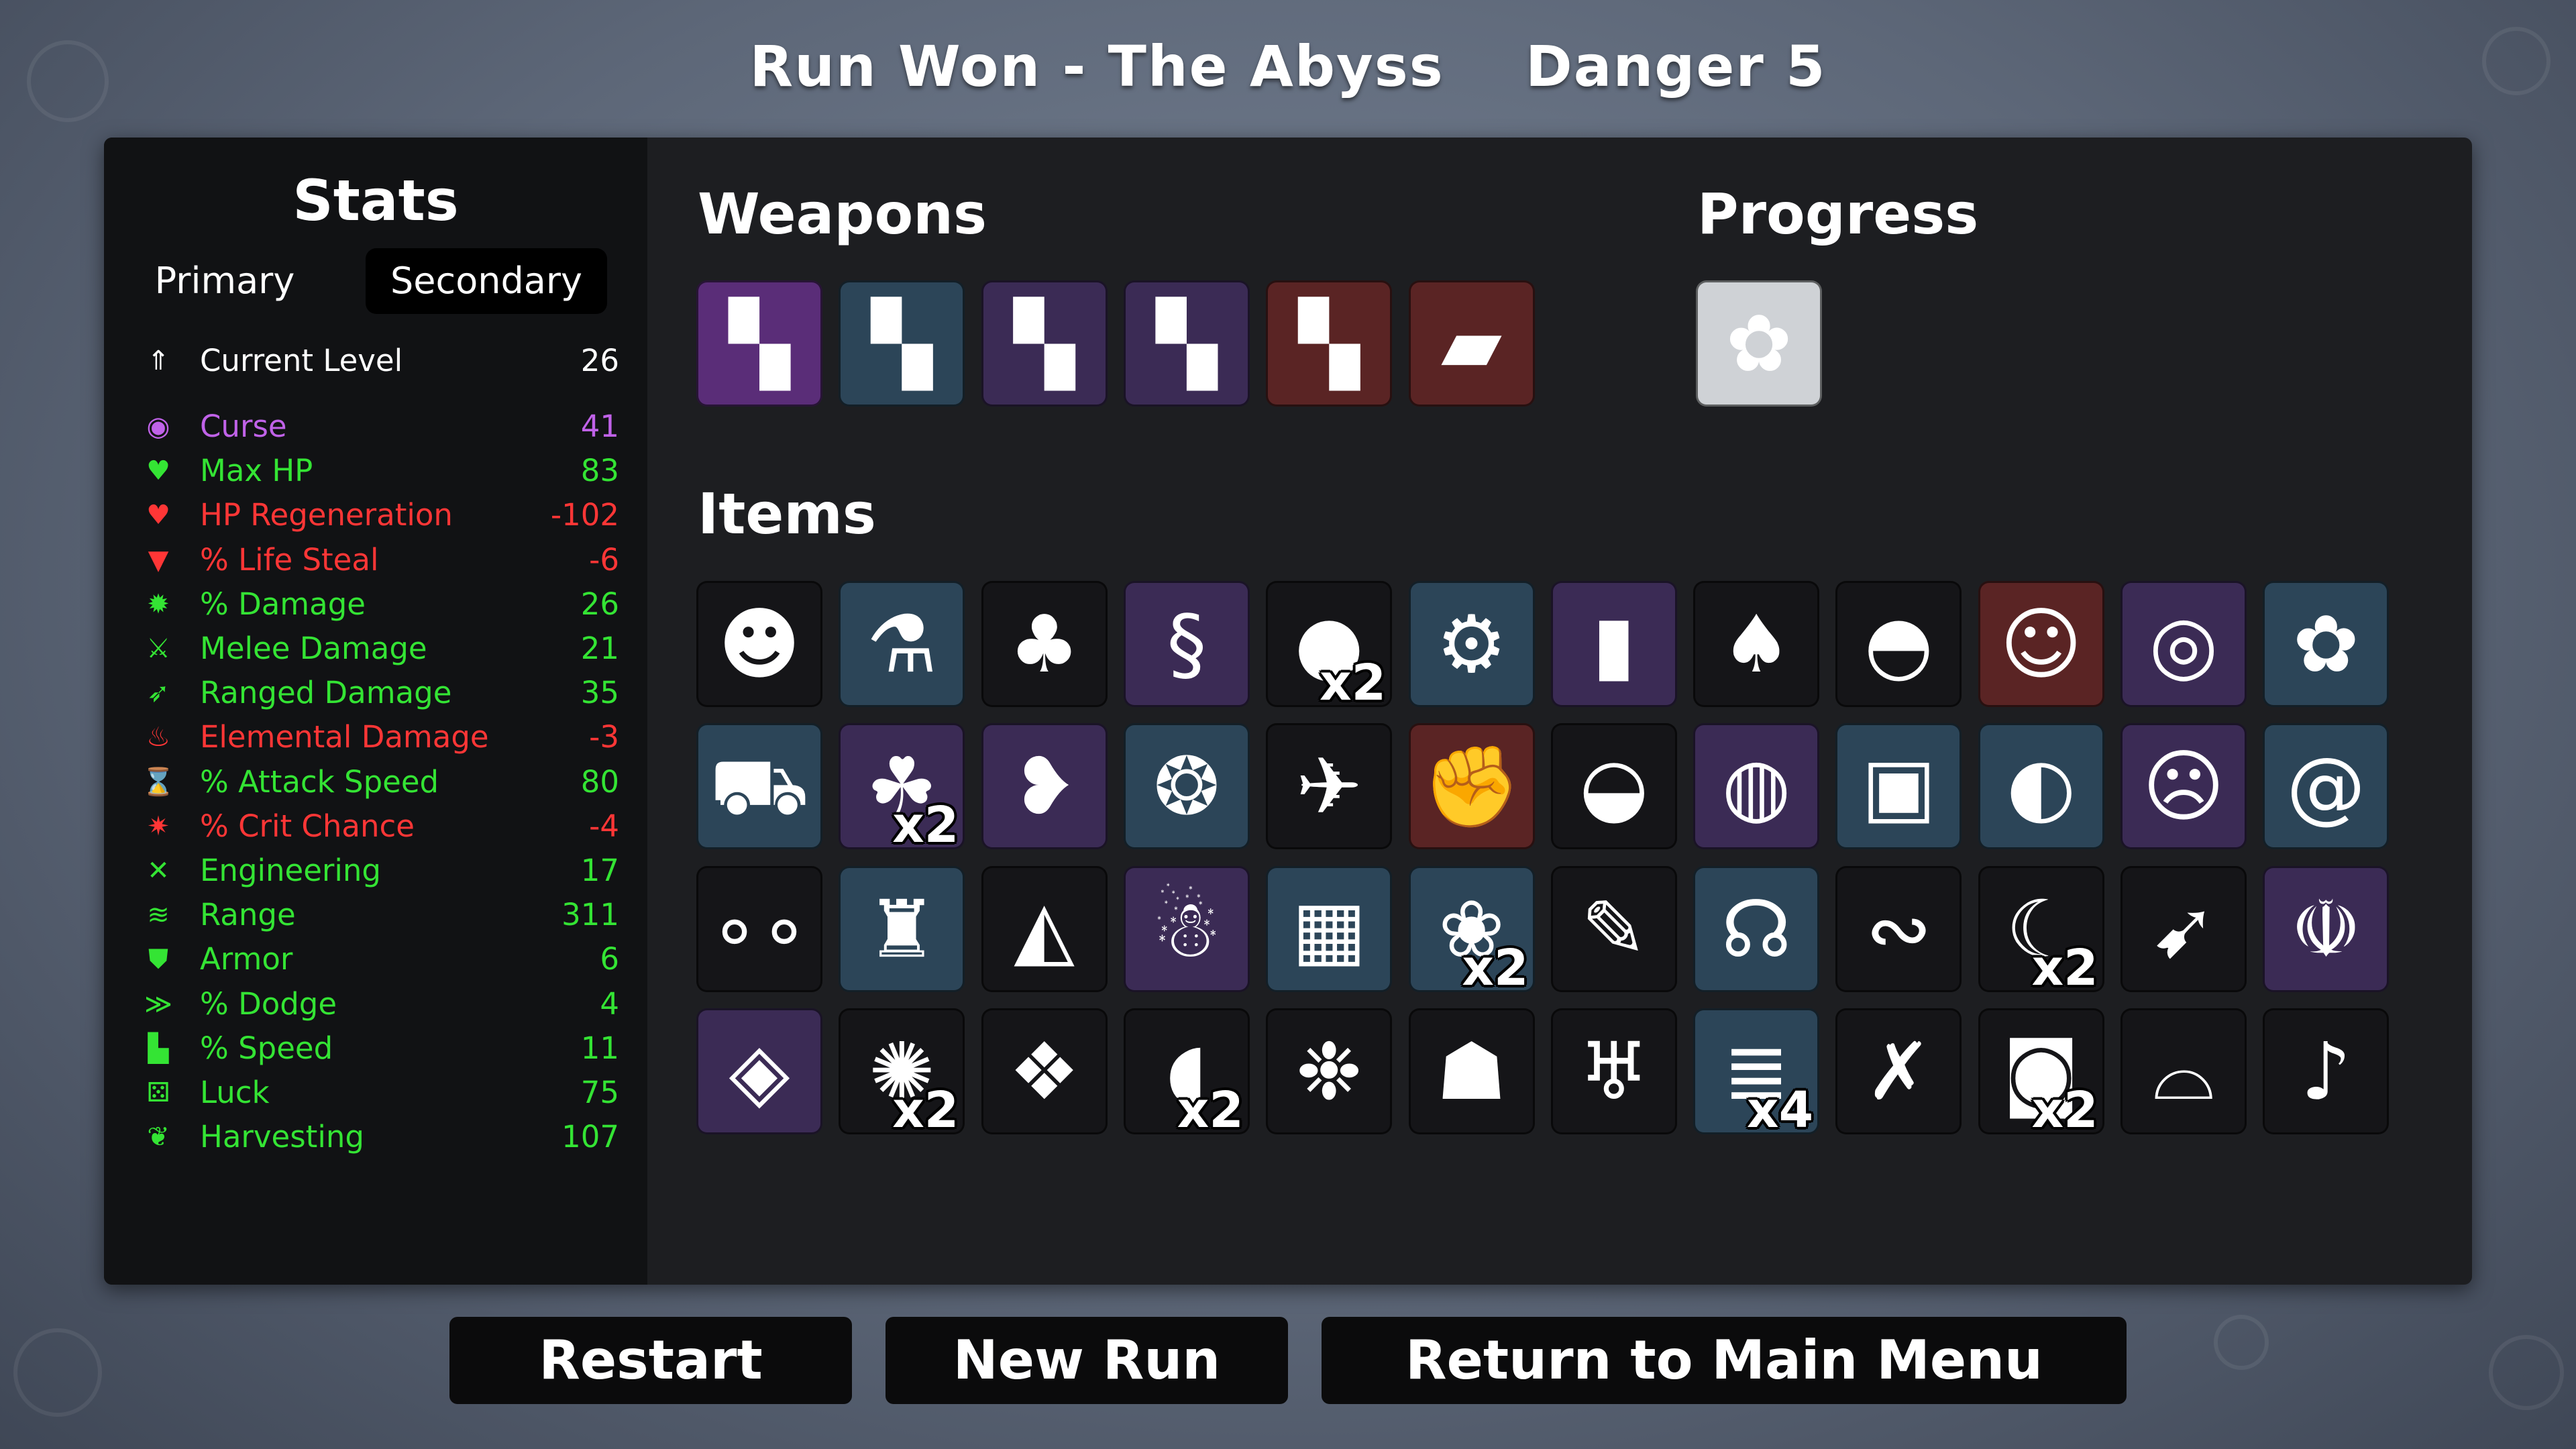 This screenshot has height=1449, width=2576. Describe the element at coordinates (599, 471) in the screenshot. I see `stat-value: 83` at that location.